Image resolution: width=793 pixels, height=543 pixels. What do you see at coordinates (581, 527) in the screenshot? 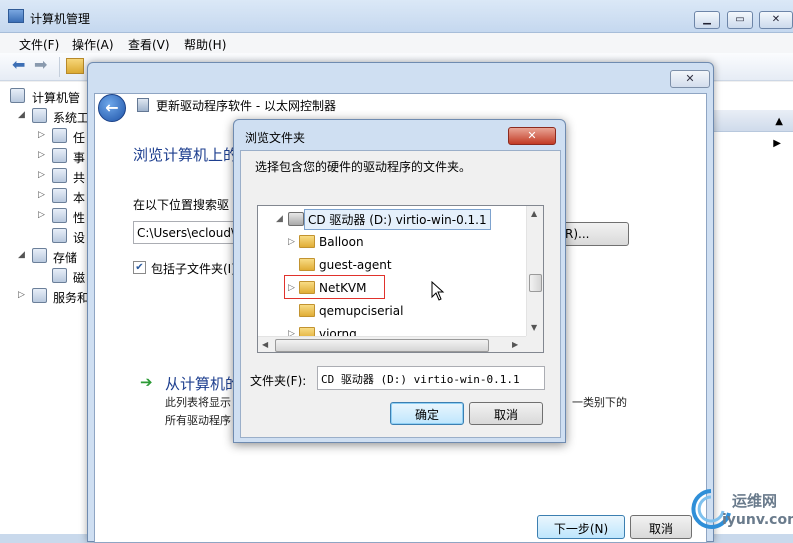
I see `next-button: 下一步(N)` at bounding box center [581, 527].